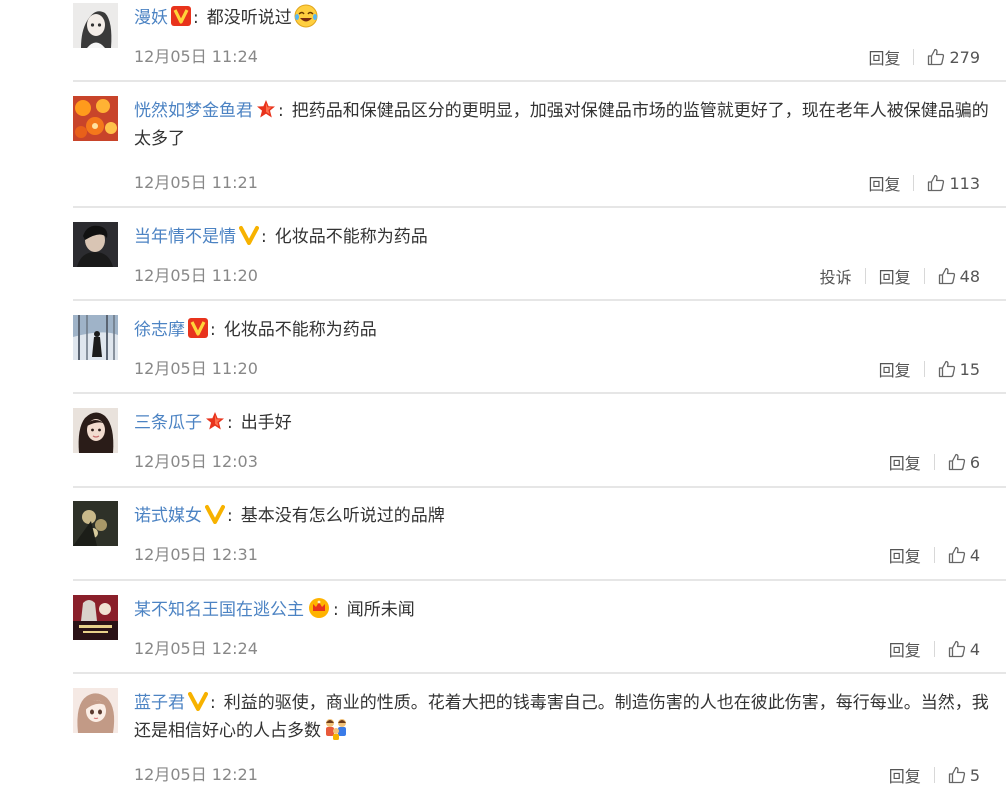 The image size is (1006, 788). I want to click on username: 漫妖, so click(151, 18).